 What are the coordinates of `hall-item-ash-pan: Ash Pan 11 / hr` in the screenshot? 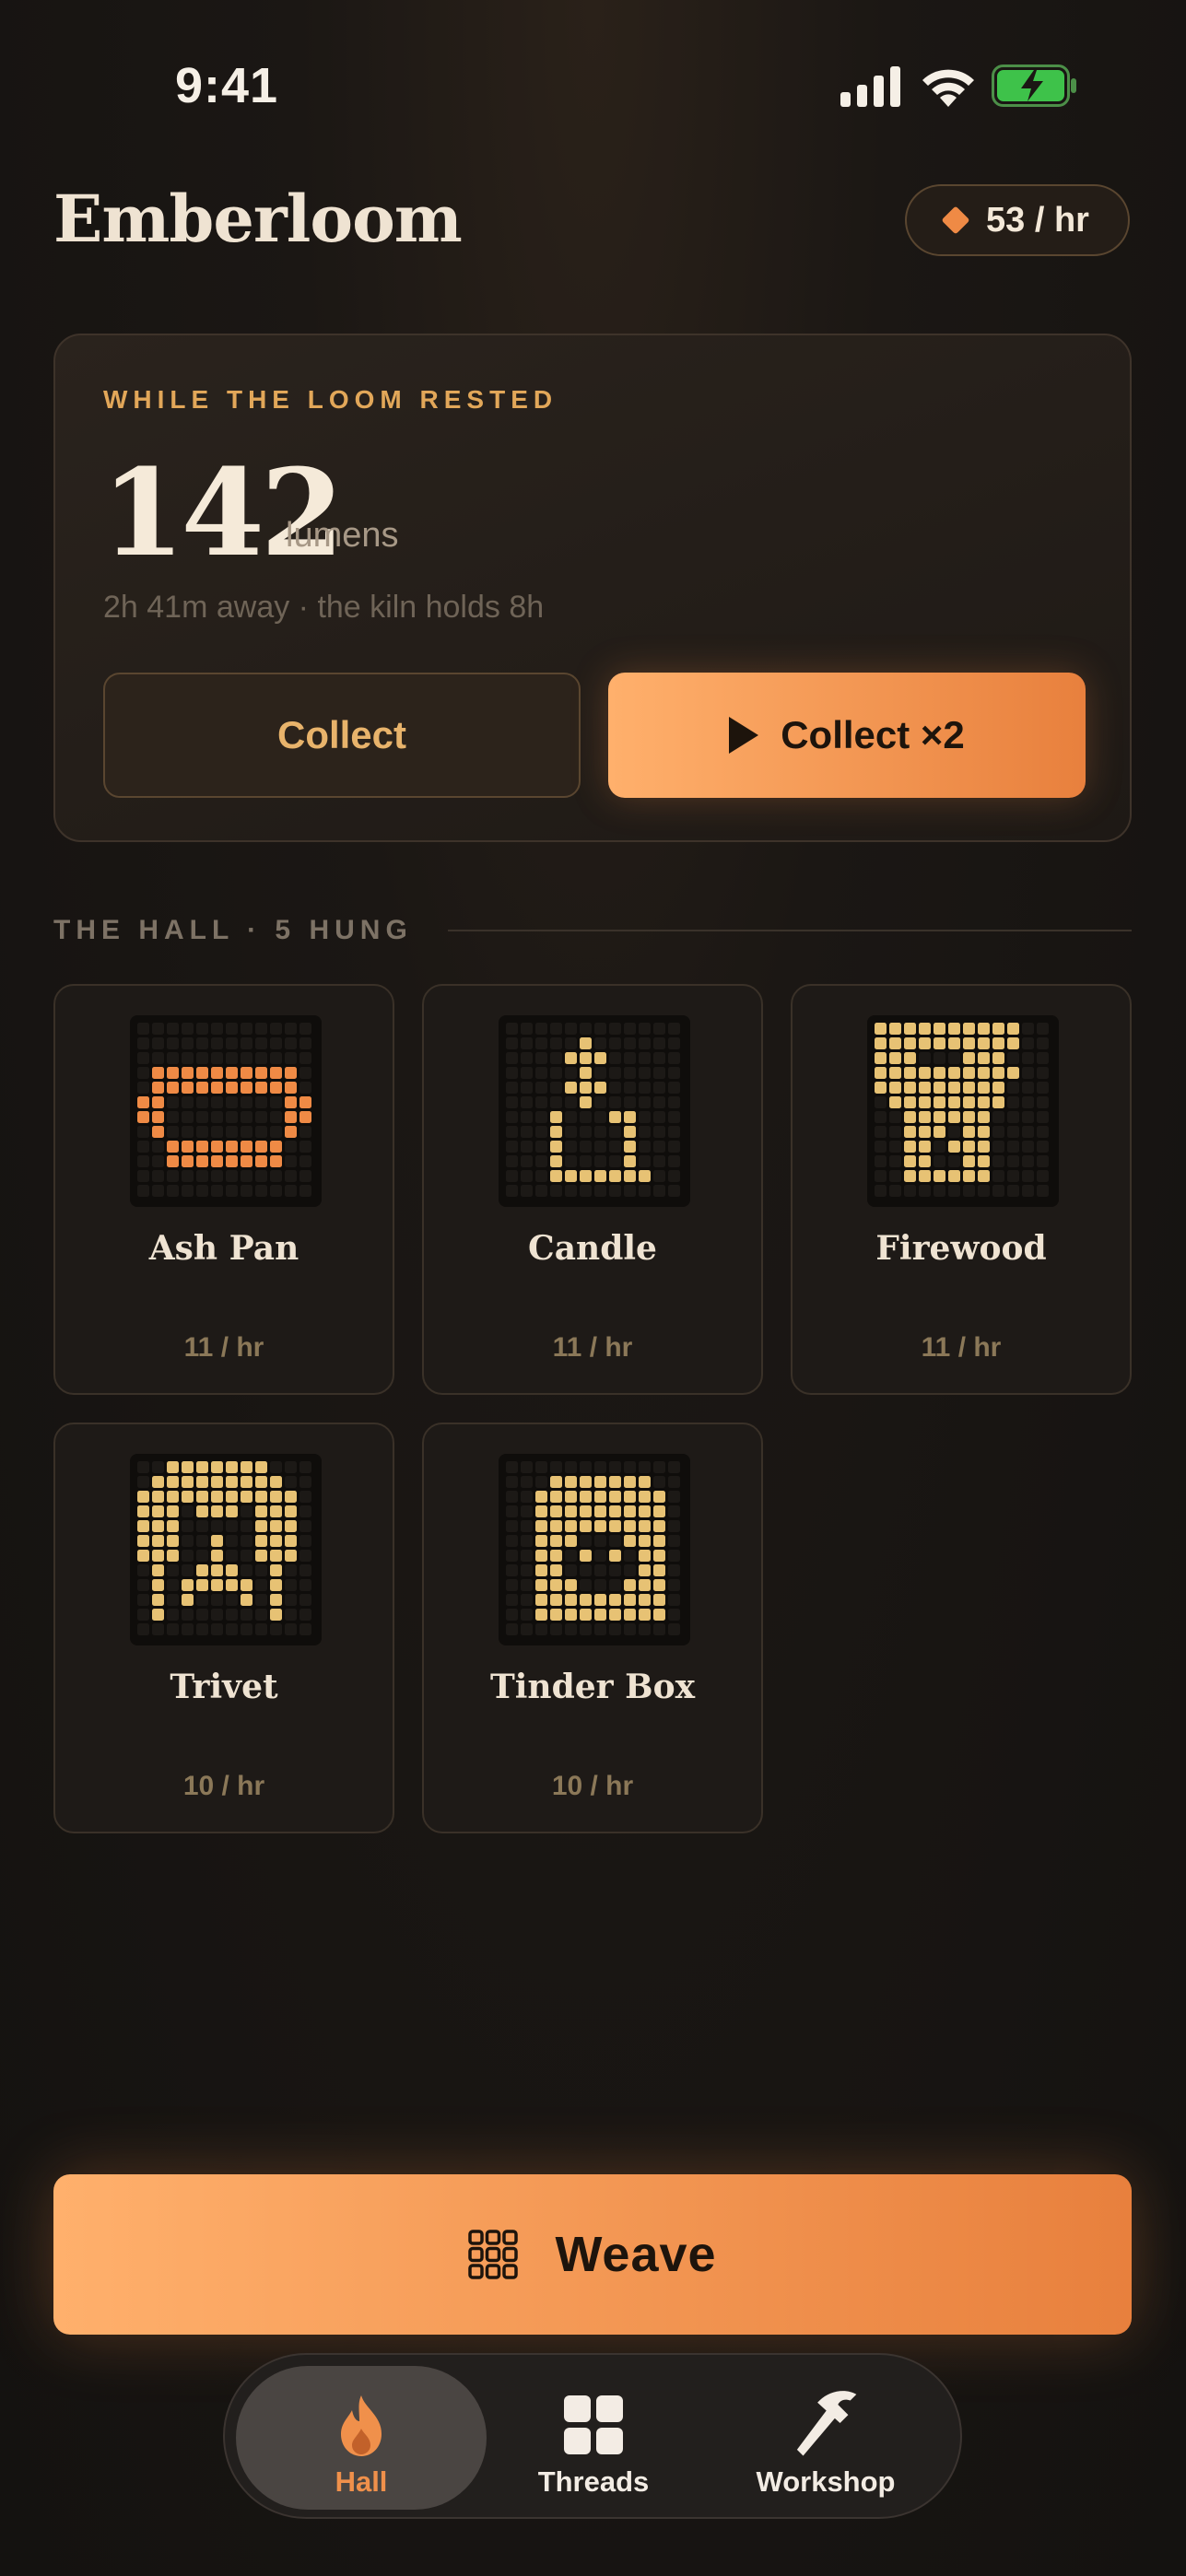 It's located at (223, 1189).